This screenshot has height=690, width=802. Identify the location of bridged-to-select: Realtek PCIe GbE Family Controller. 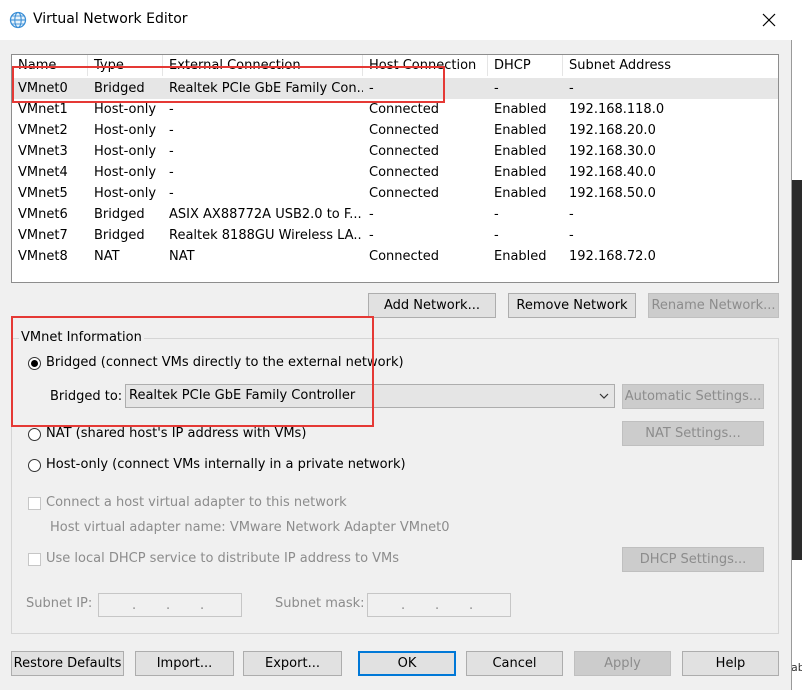
(370, 396).